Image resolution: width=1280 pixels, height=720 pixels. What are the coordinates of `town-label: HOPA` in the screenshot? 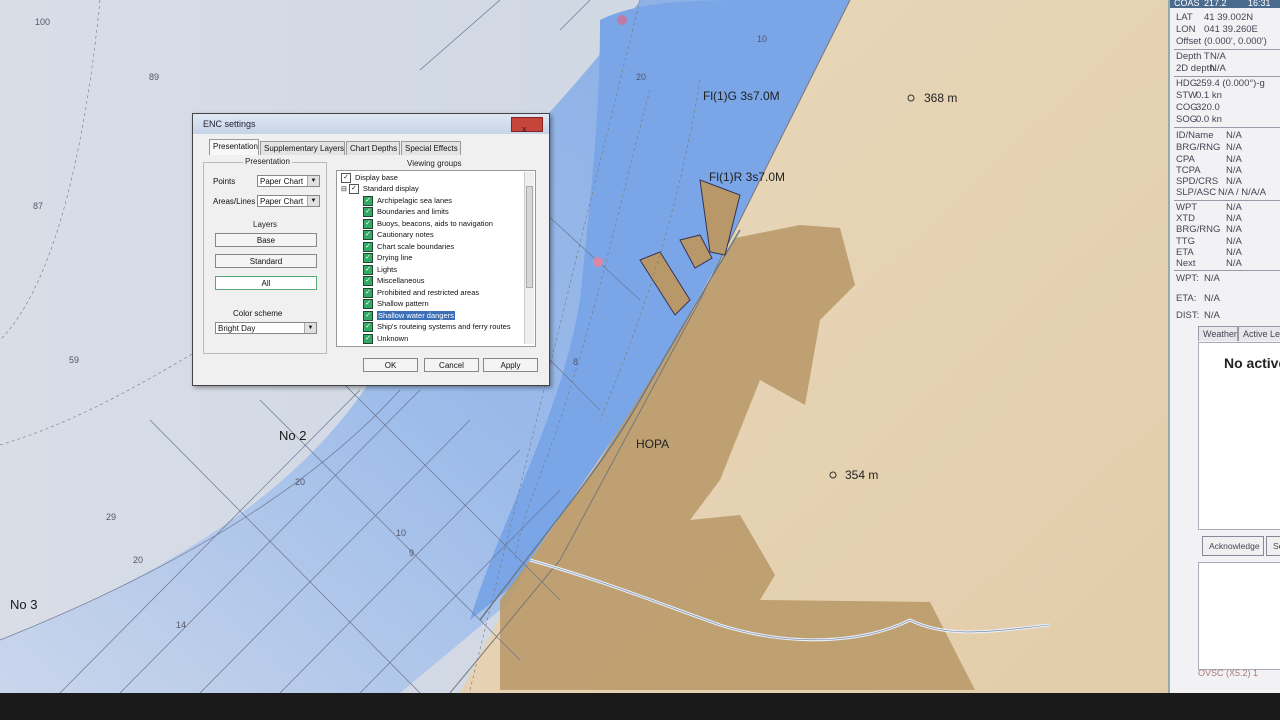 It's located at (653, 444).